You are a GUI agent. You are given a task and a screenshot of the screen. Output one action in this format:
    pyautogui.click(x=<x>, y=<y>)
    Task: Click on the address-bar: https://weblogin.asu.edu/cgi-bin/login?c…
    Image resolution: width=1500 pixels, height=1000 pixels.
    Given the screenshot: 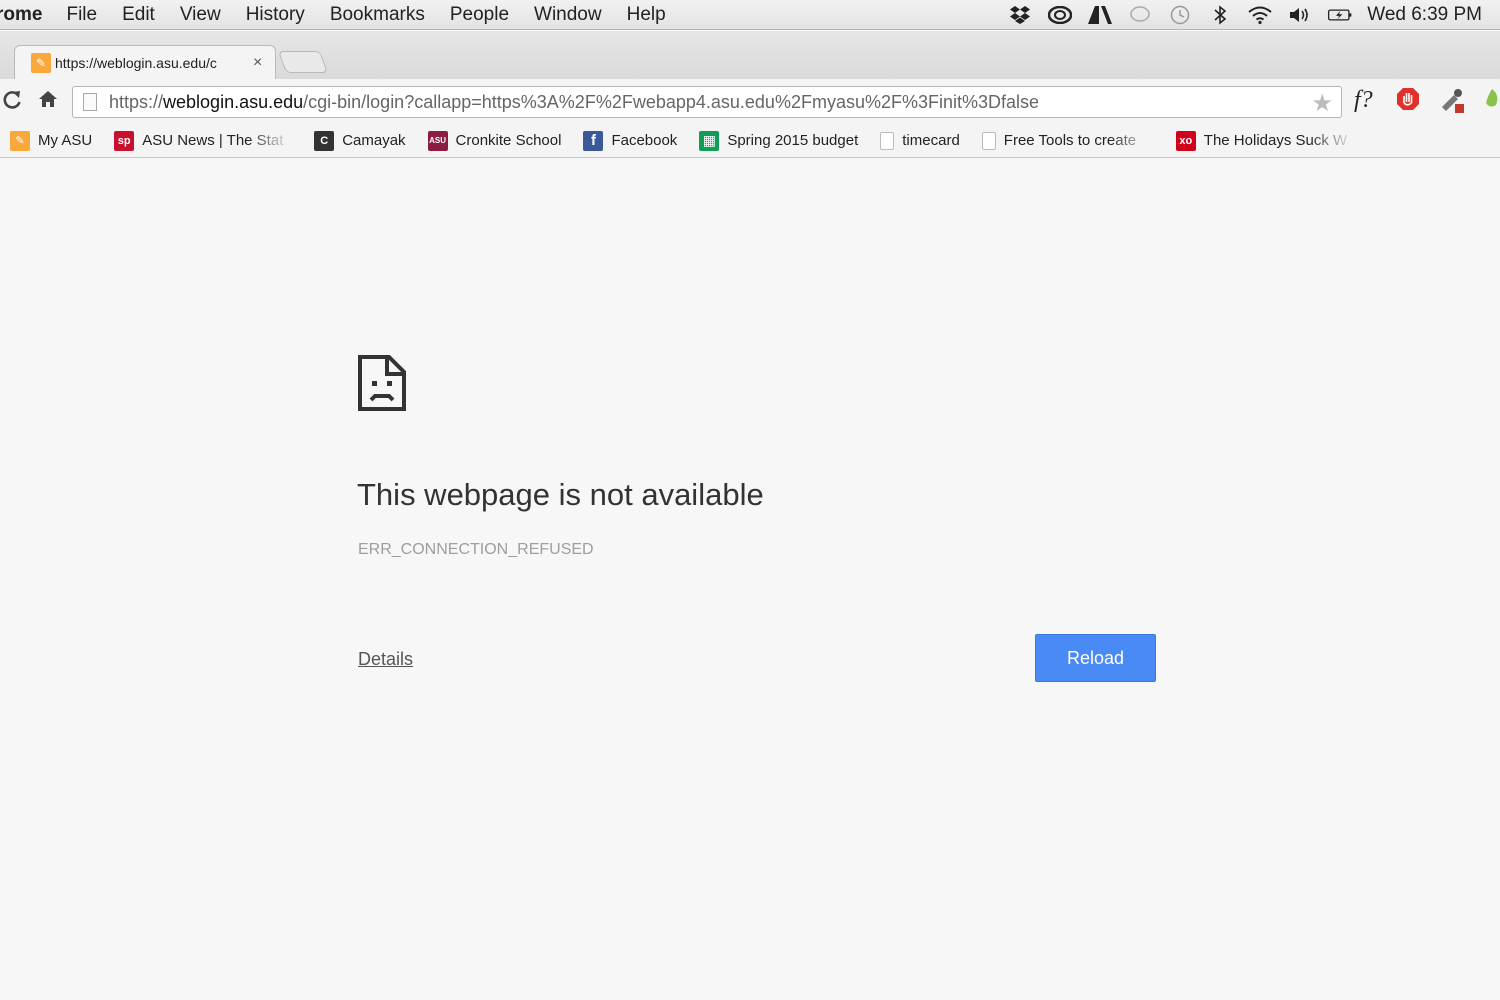 What is the action you would take?
    pyautogui.click(x=707, y=102)
    